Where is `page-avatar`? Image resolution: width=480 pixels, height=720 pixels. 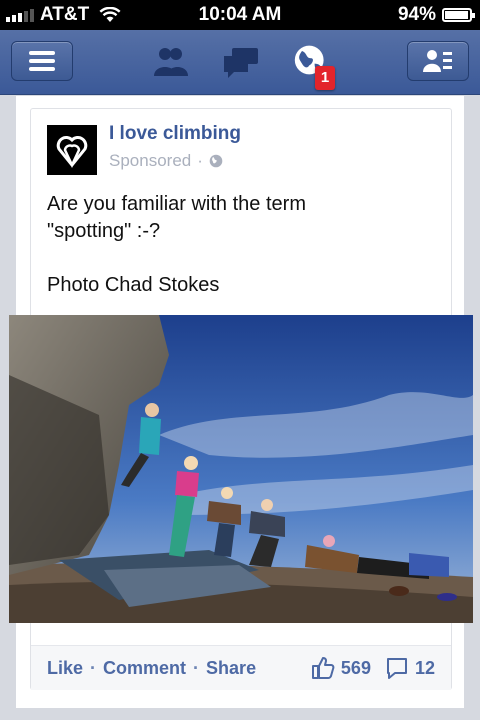 page-avatar is located at coordinates (72, 150).